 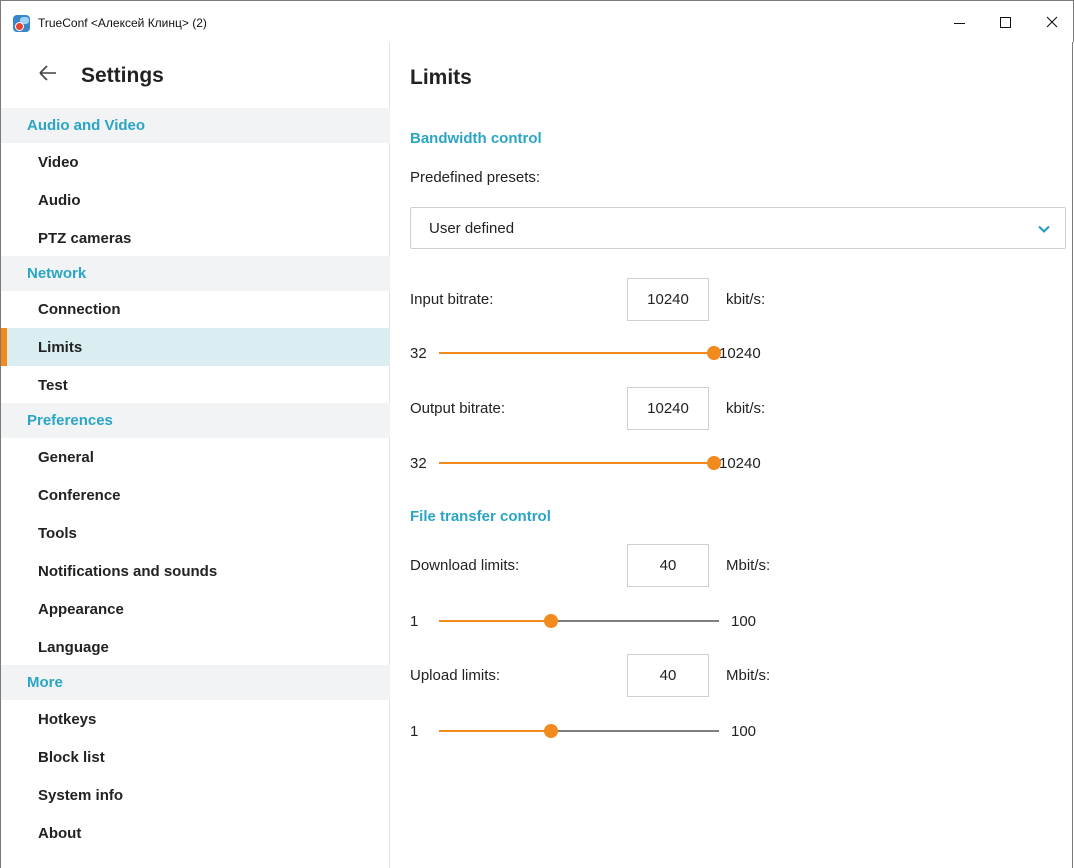 What do you see at coordinates (480, 516) in the screenshot?
I see `file-transfer-heading: File transfer control` at bounding box center [480, 516].